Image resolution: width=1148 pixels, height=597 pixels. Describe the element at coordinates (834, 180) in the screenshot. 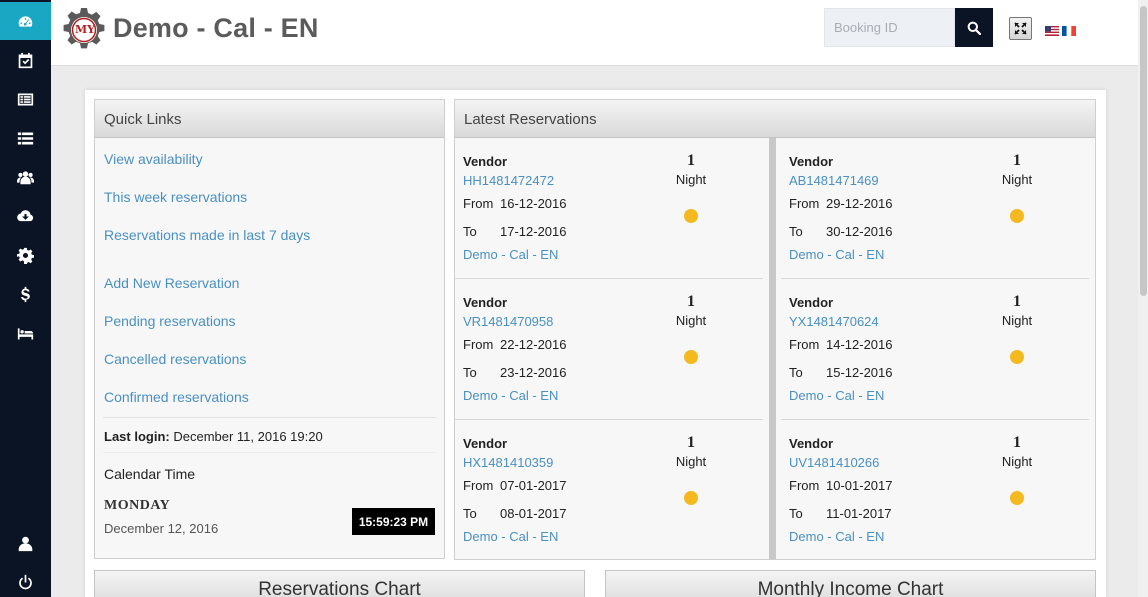

I see `reservation-code-link: AB1481471469` at that location.